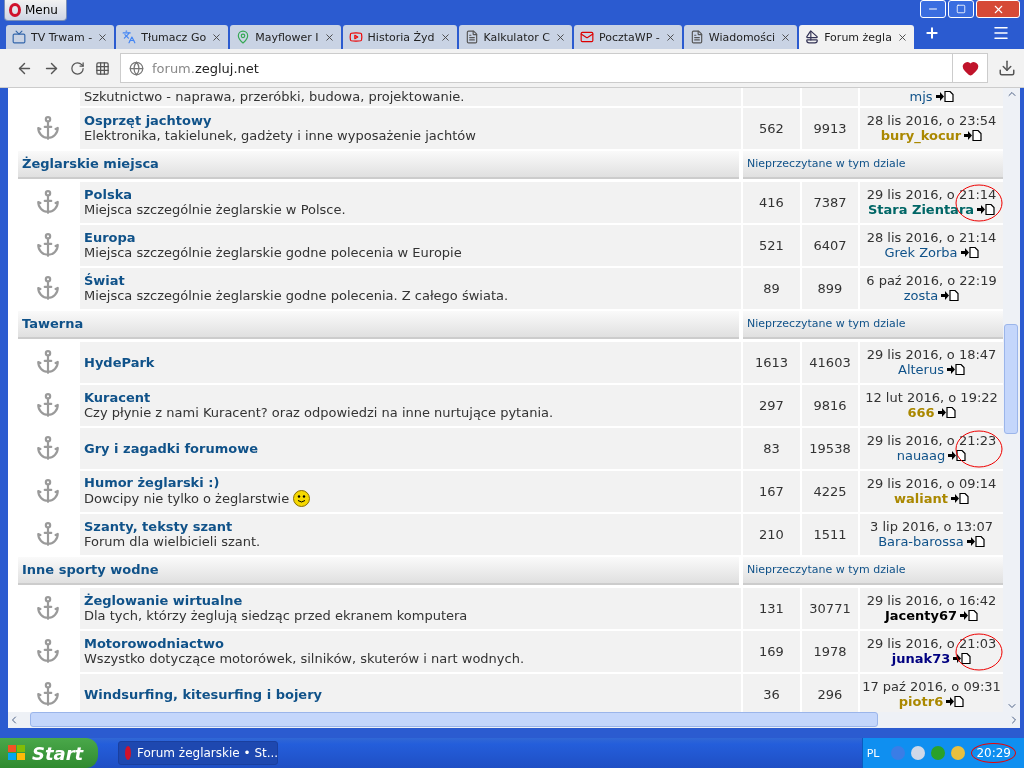  I want to click on browser-tab: Tłumacz Go, so click(172, 37).